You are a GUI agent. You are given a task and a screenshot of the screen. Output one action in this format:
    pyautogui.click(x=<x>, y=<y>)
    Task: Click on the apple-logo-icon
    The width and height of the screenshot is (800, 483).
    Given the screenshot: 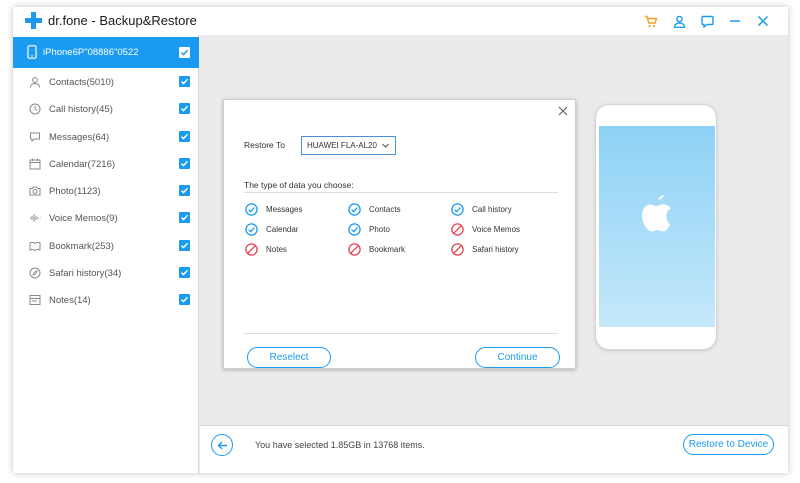 What is the action you would take?
    pyautogui.click(x=656, y=213)
    